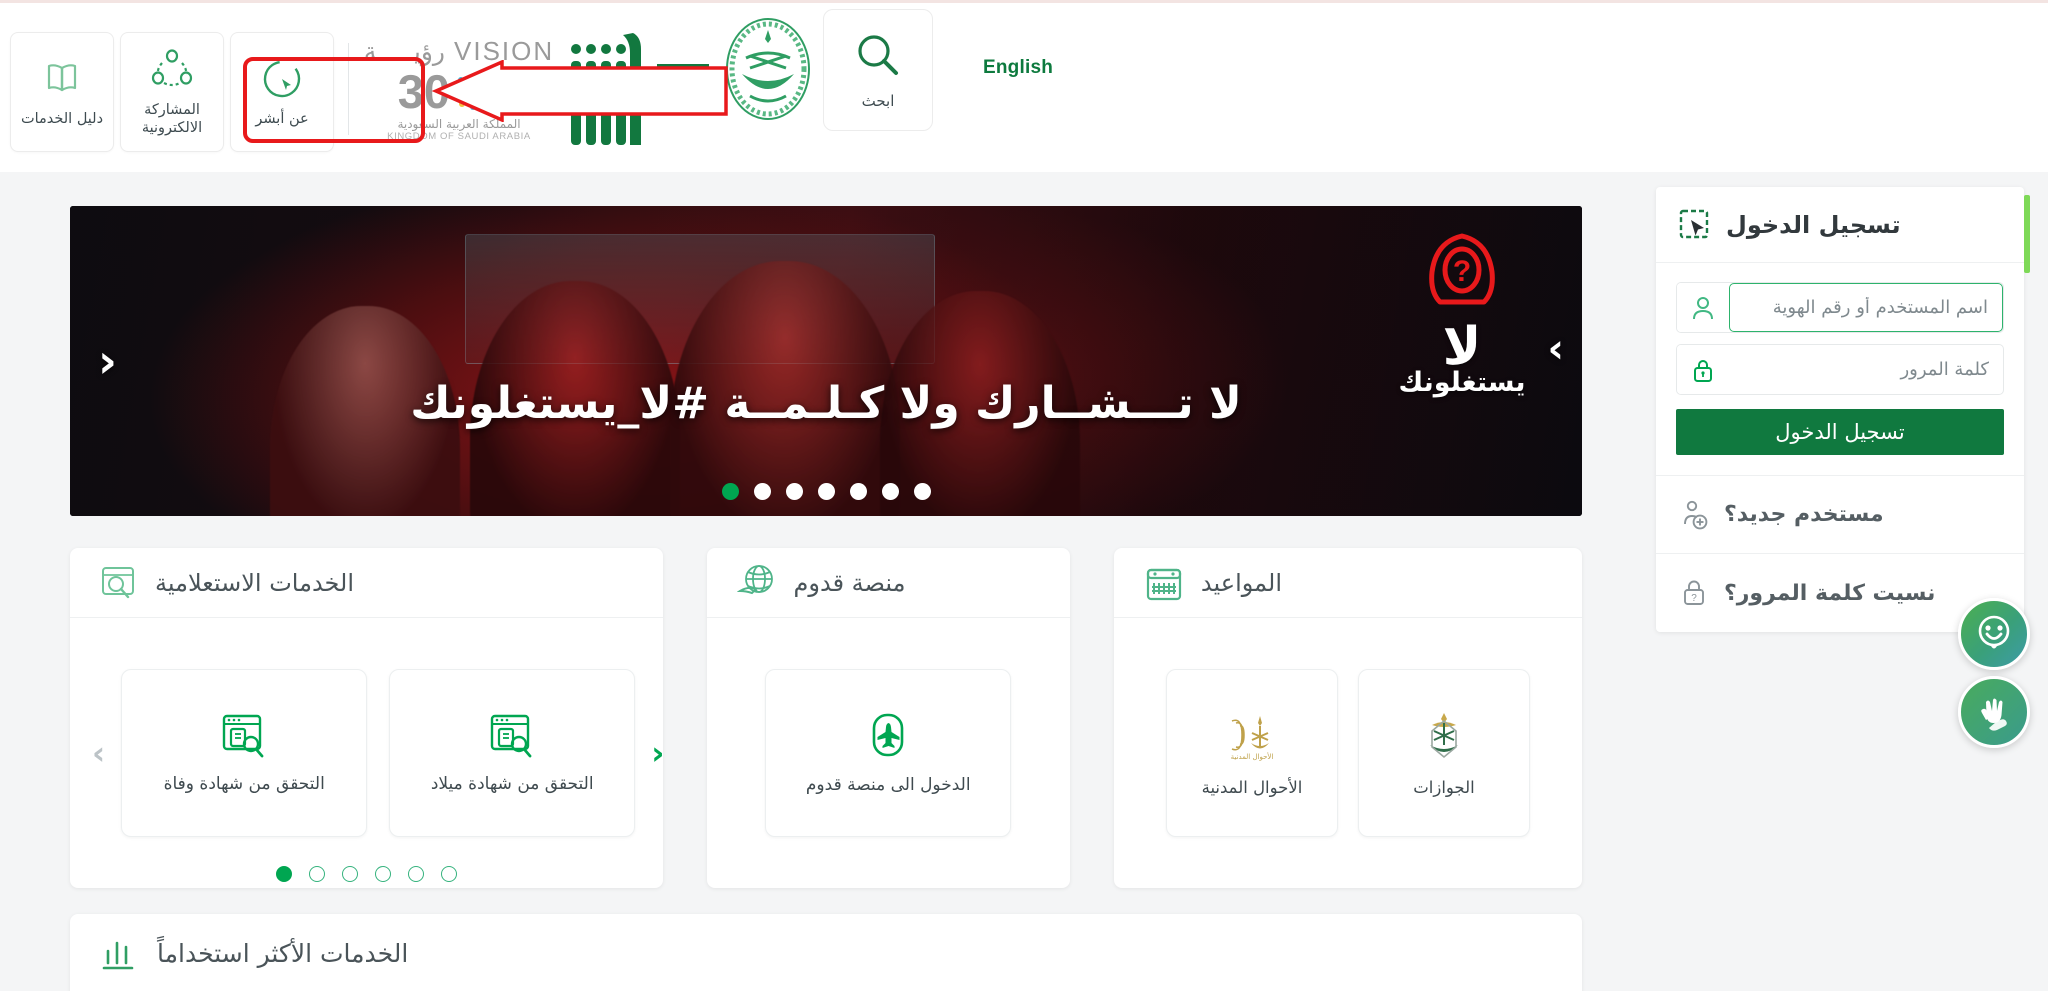 This screenshot has height=991, width=2048. I want to click on inquiry-pagination-dots, so click(366, 874).